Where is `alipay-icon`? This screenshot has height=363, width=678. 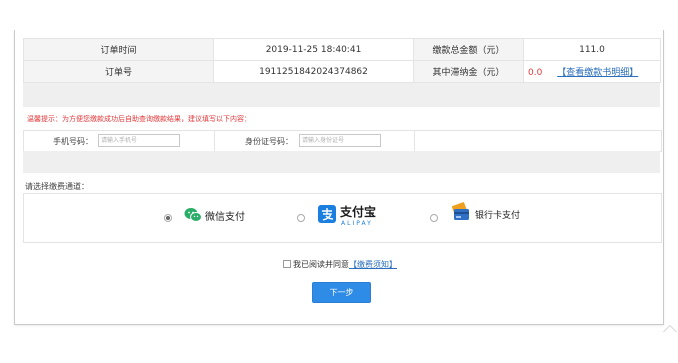
alipay-icon is located at coordinates (327, 214).